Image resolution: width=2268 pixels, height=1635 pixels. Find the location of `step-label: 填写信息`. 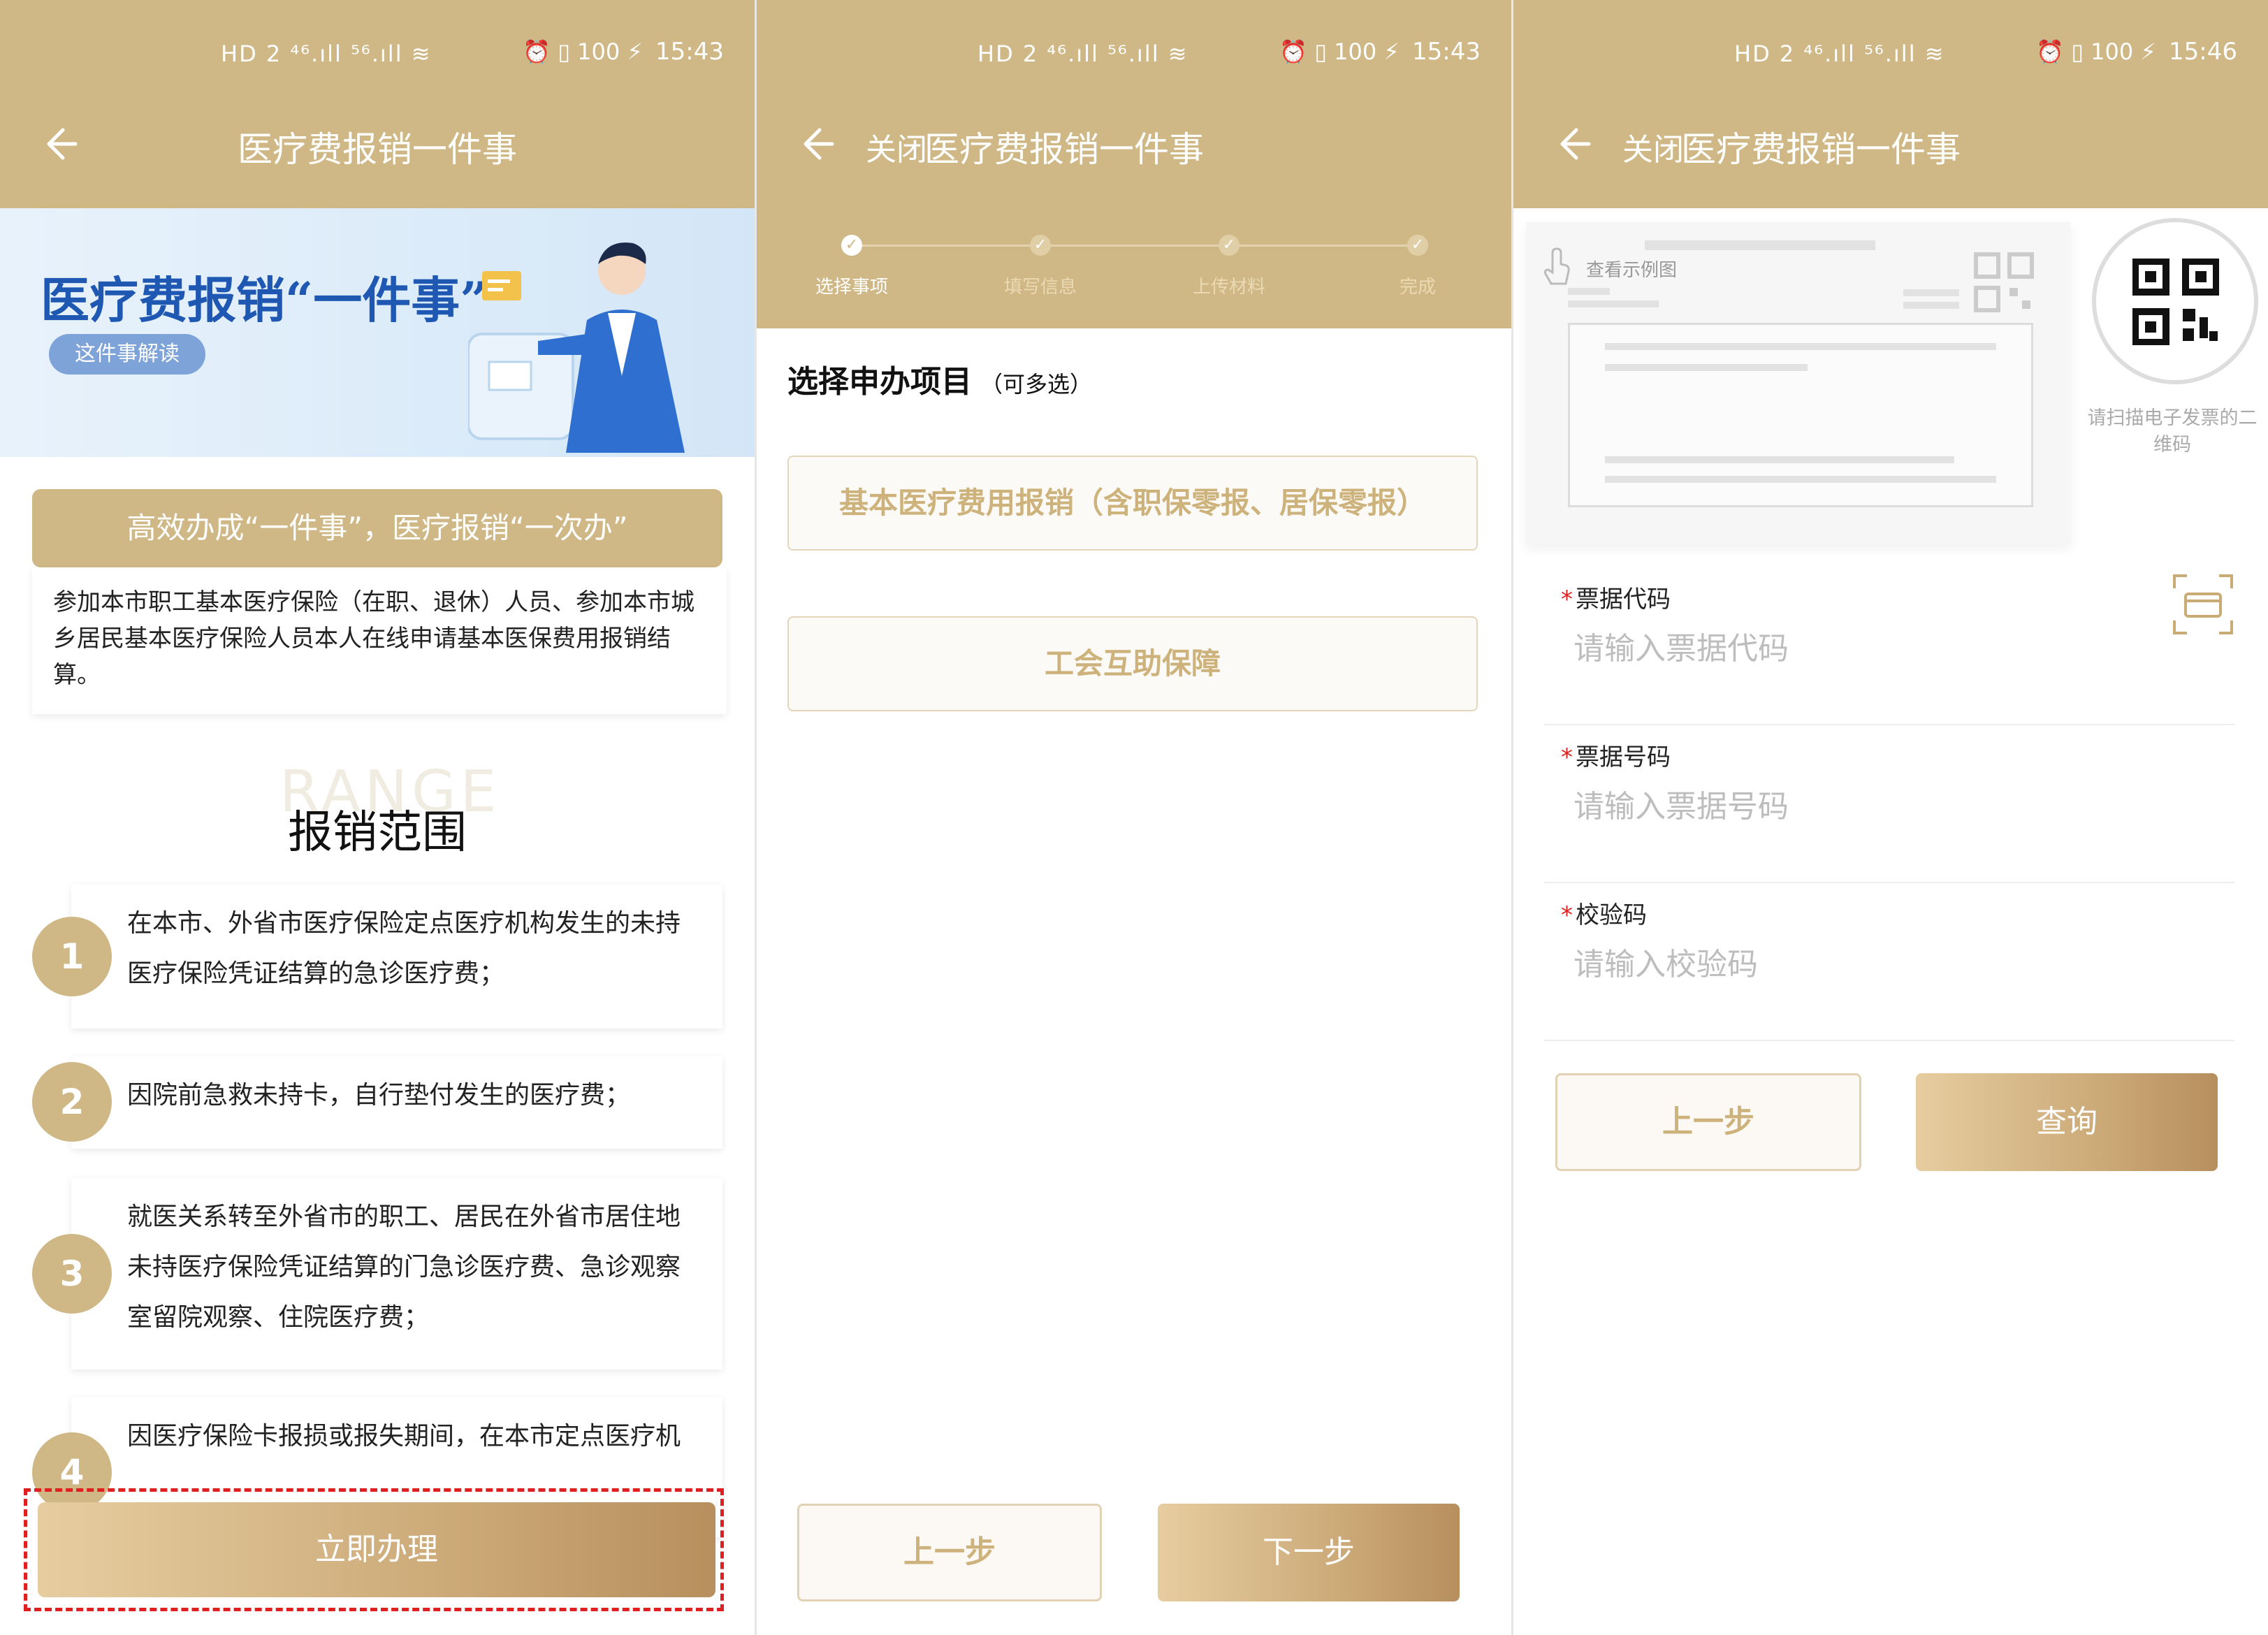

step-label: 填写信息 is located at coordinates (1040, 287).